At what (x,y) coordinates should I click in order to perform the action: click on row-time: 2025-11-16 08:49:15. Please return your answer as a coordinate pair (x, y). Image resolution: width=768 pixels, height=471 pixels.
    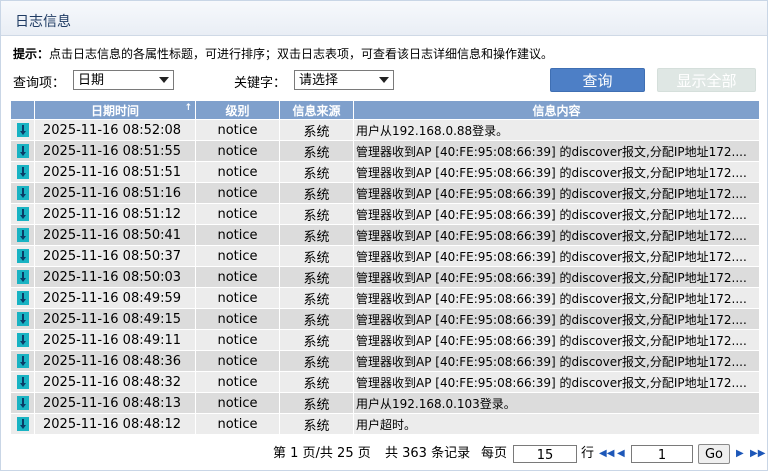
    Looking at the image, I should click on (115, 319).